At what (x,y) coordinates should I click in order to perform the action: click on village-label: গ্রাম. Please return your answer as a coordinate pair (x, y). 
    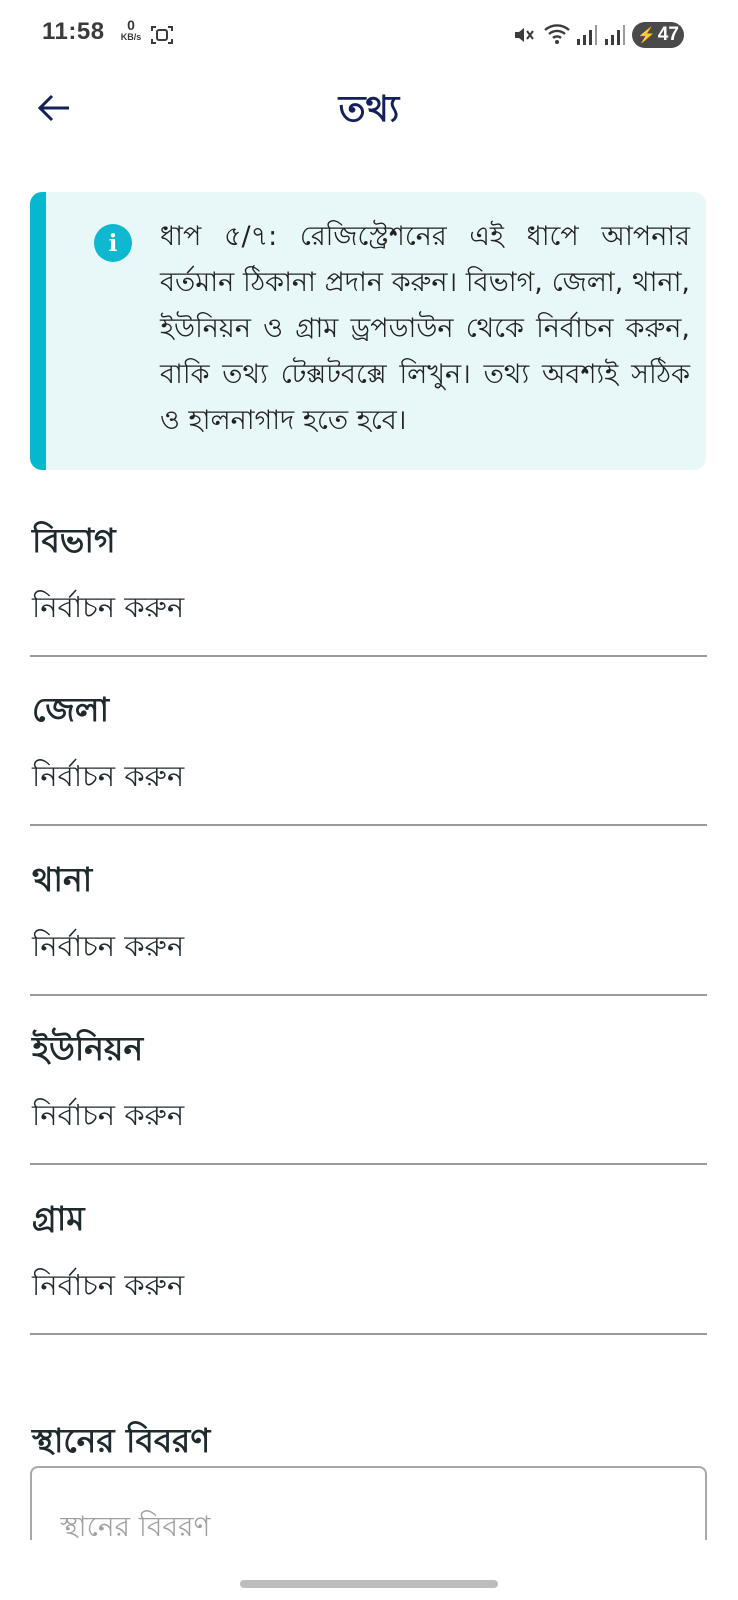
    Looking at the image, I should click on (58, 1218).